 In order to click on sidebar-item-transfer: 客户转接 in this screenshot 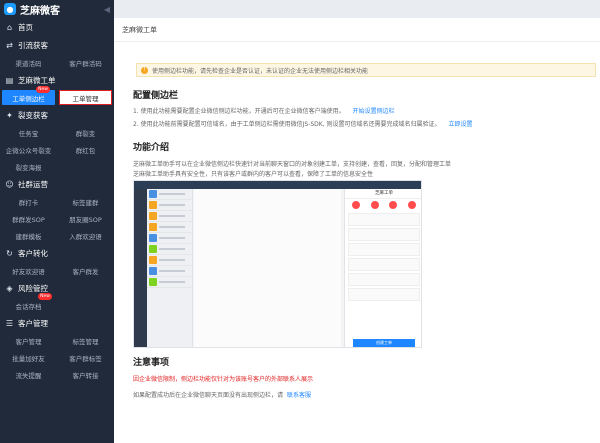, I will do `click(85, 374)`.